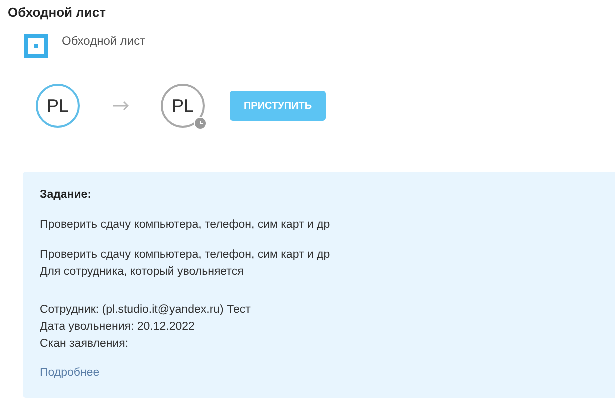 Image resolution: width=615 pixels, height=406 pixels. Describe the element at coordinates (121, 106) in the screenshot. I see `arrow-icon` at that location.